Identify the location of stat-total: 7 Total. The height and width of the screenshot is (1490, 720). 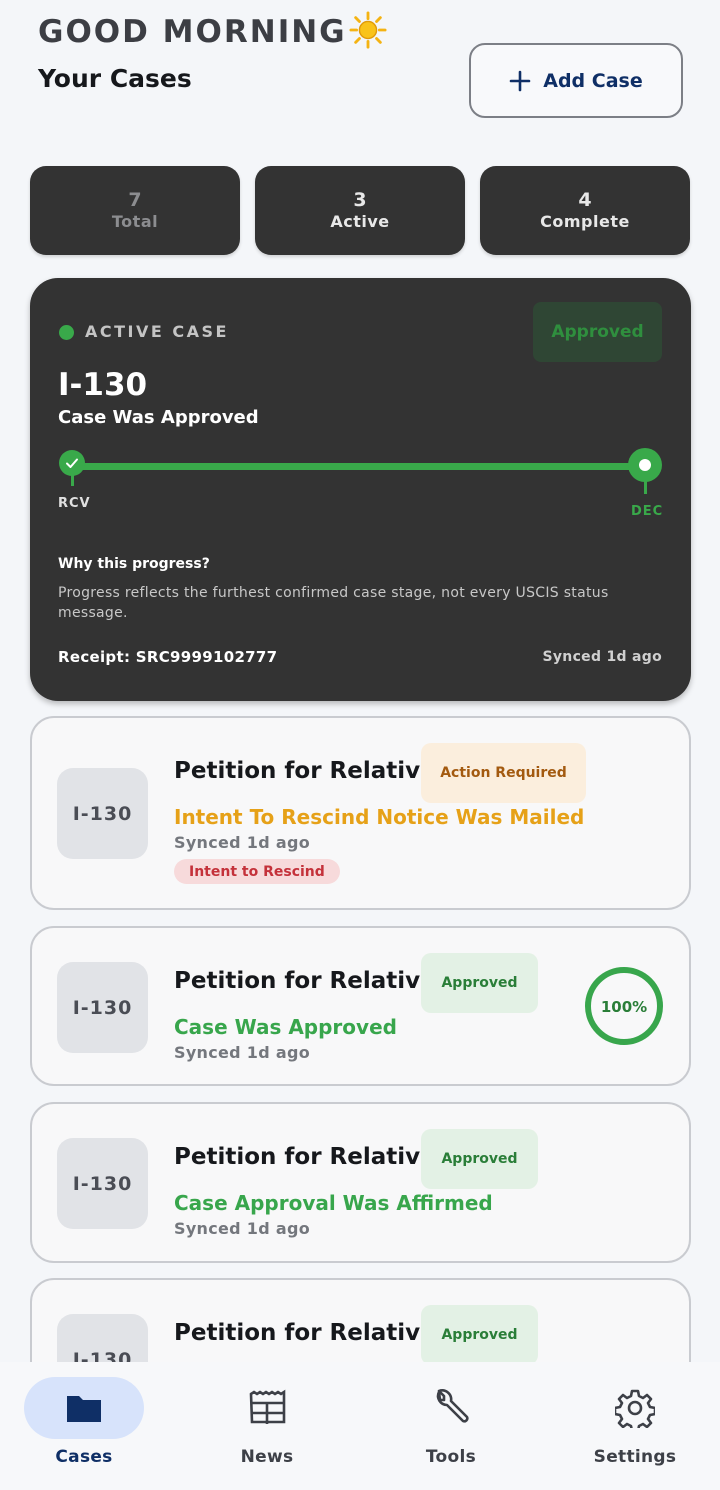
(135, 210).